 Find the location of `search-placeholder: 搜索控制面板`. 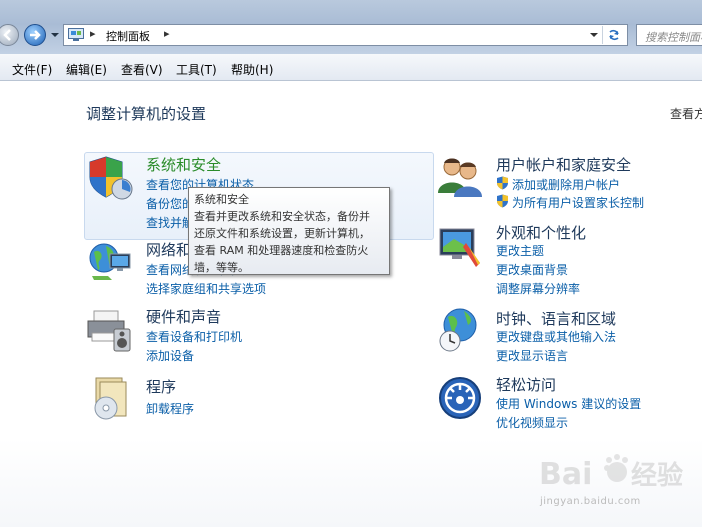

search-placeholder: 搜索控制面板 is located at coordinates (673, 37).